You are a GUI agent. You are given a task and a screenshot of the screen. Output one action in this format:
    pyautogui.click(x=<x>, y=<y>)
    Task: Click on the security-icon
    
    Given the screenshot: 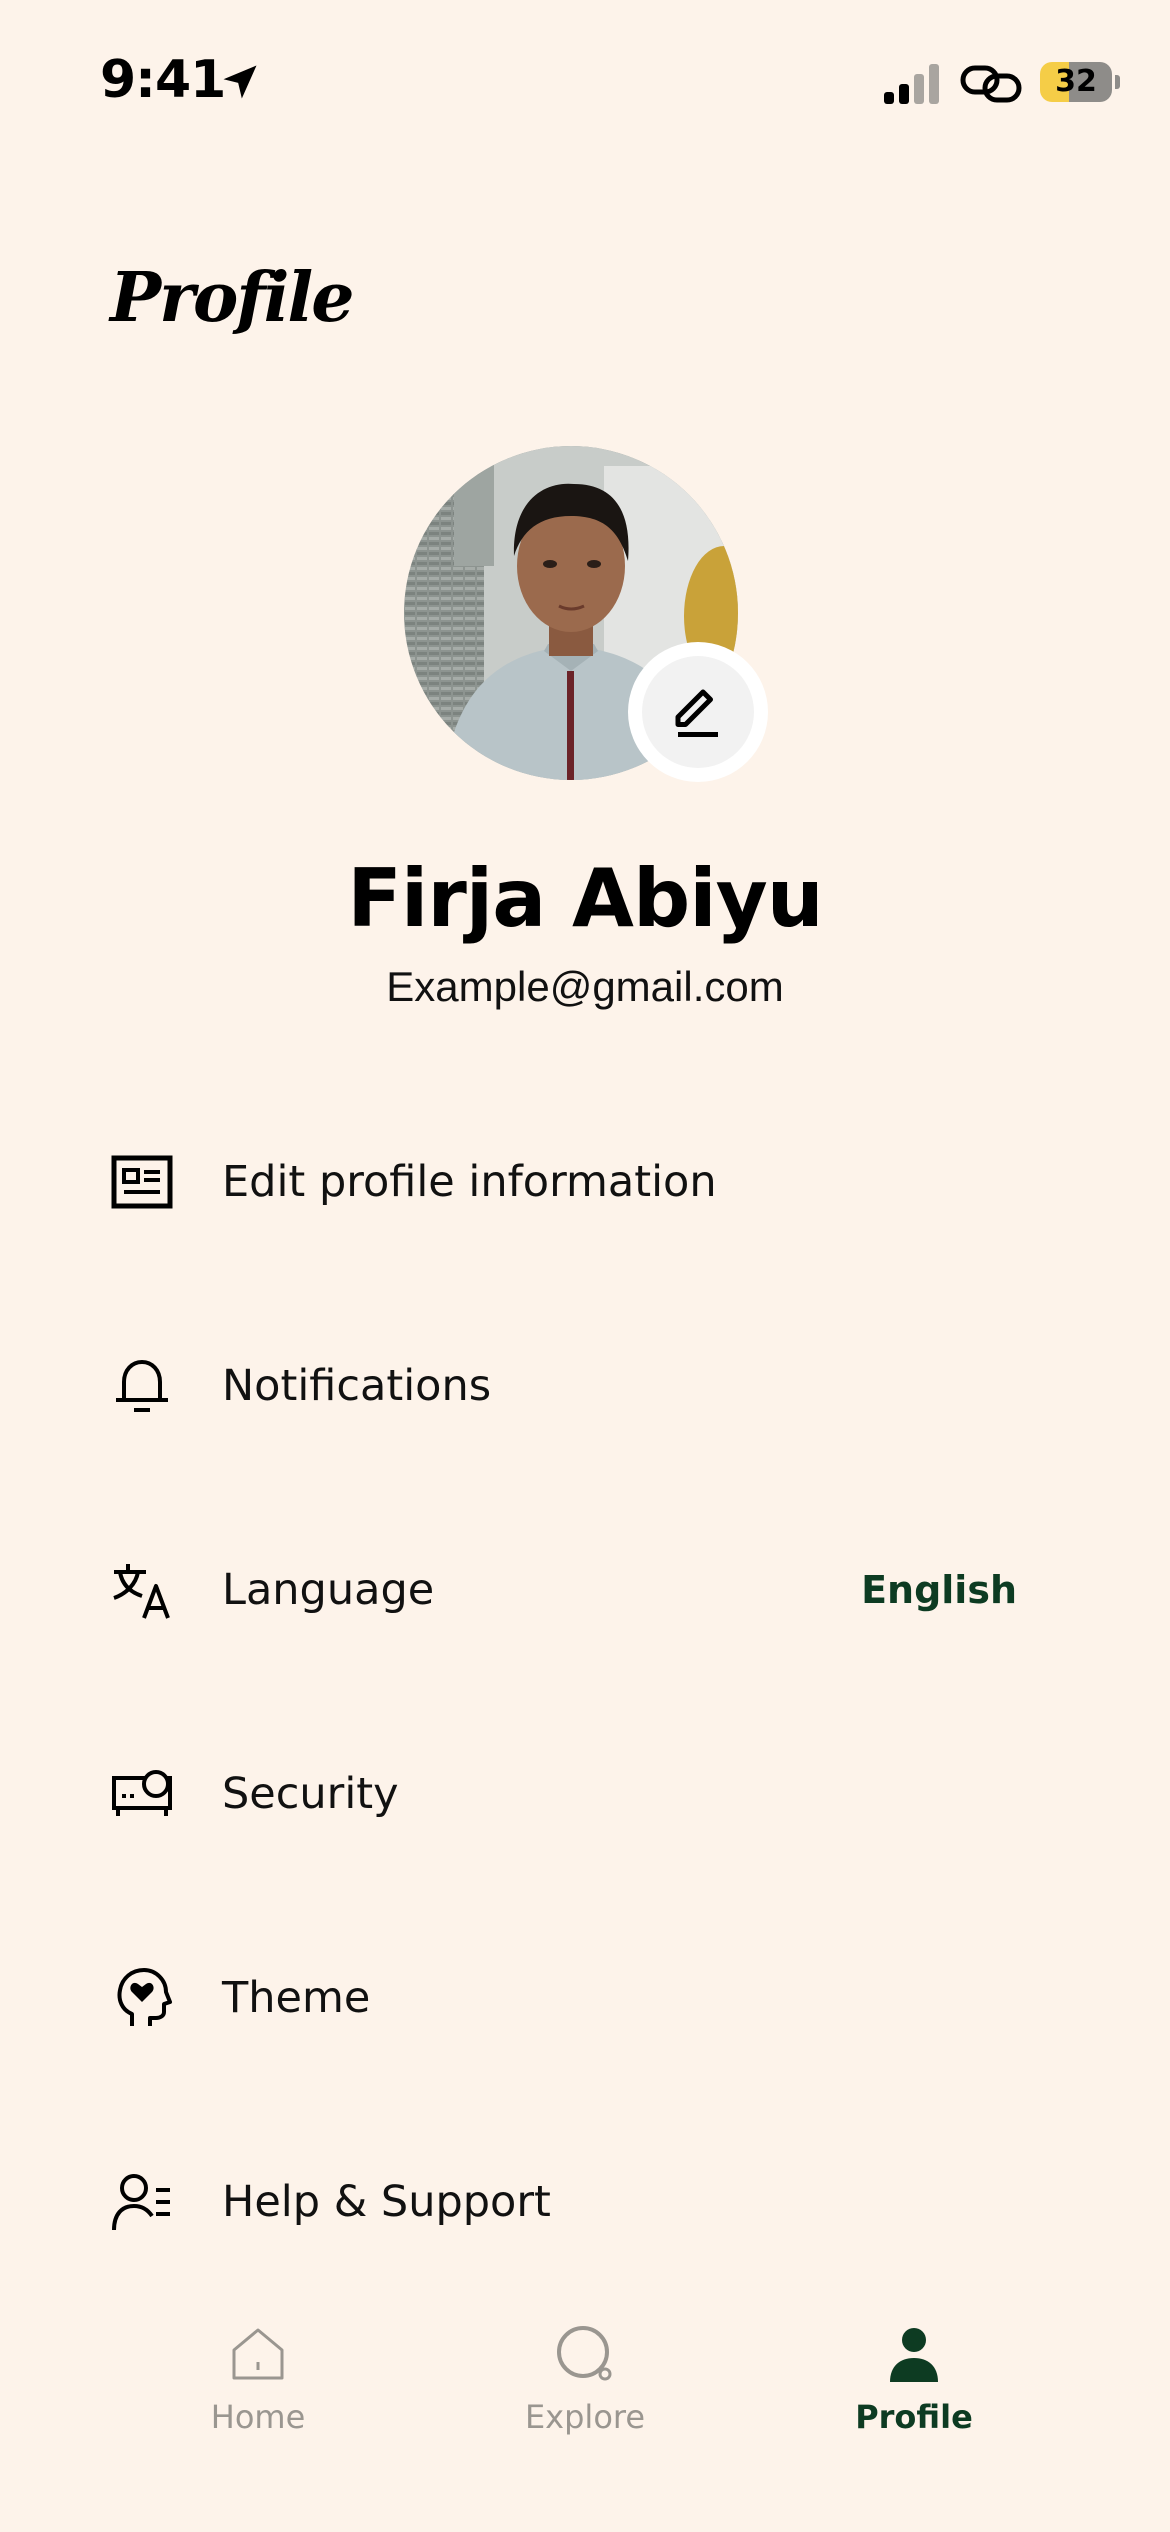 What is the action you would take?
    pyautogui.click(x=142, y=1793)
    